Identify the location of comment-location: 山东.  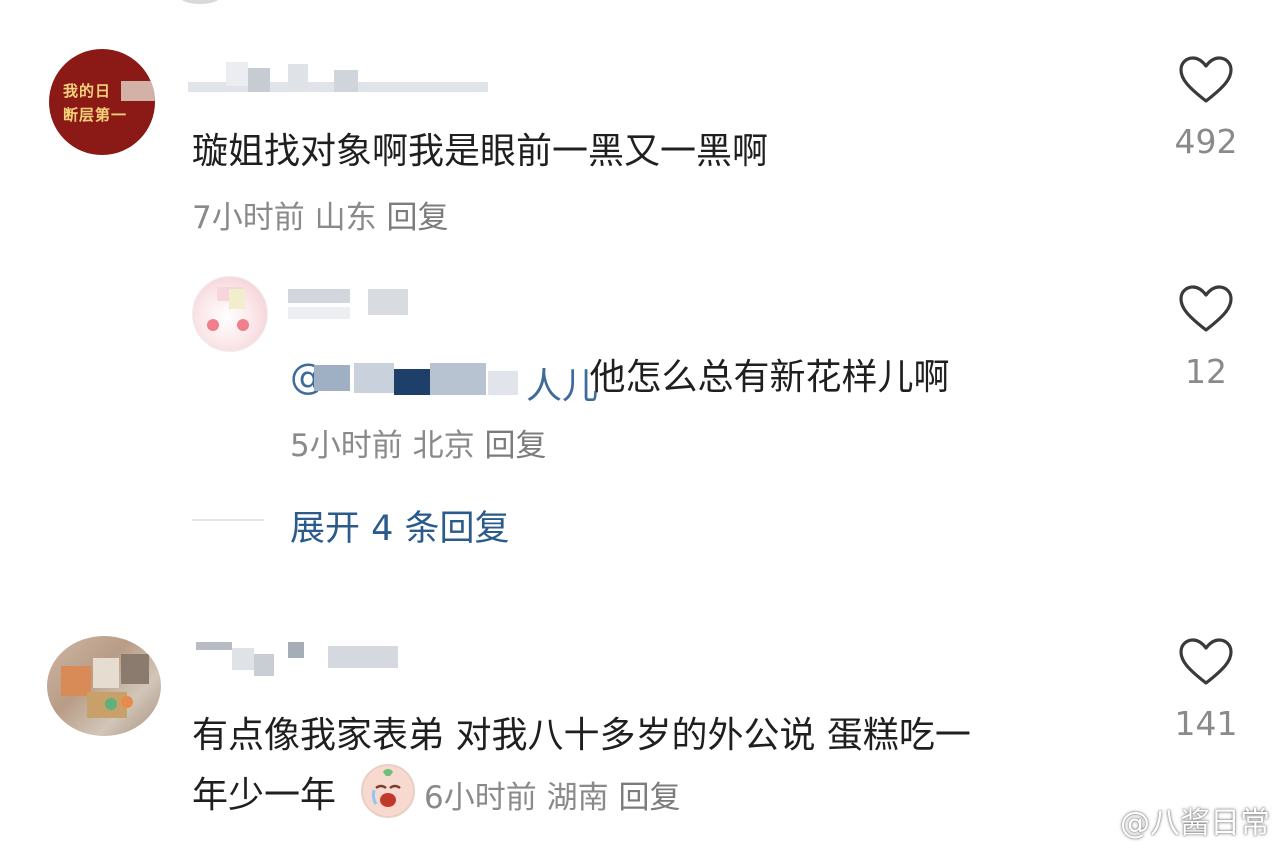
(345, 218).